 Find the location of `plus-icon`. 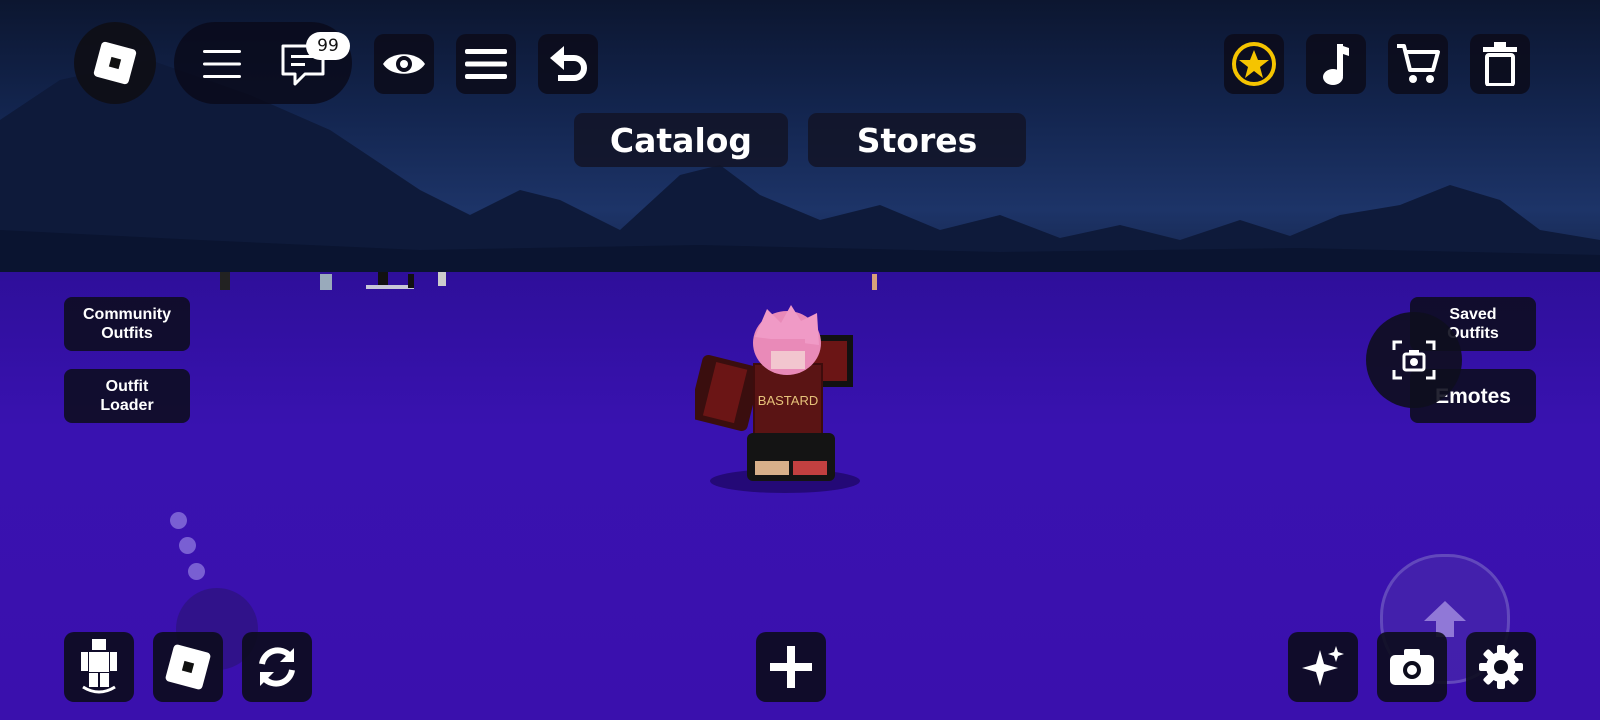

plus-icon is located at coordinates (791, 667).